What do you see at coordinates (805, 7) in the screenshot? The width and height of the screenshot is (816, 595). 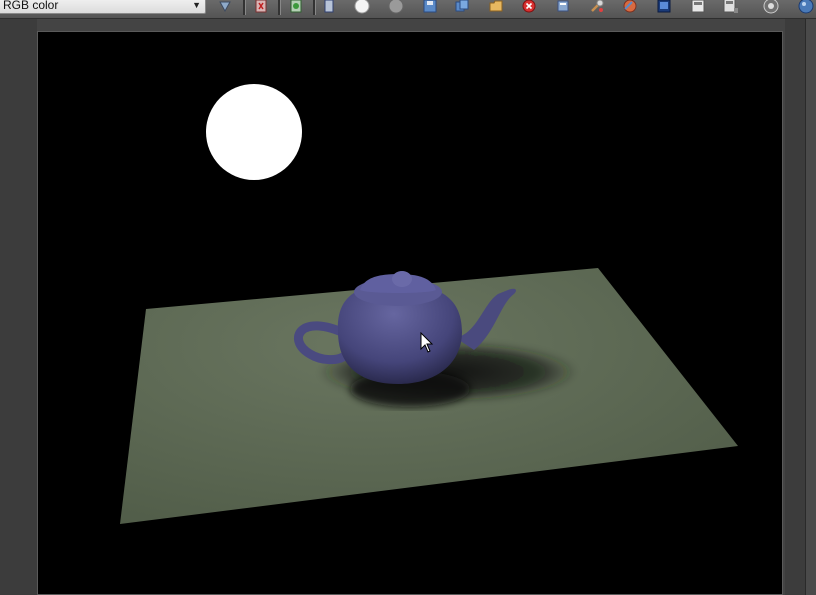 I see `render-icon` at bounding box center [805, 7].